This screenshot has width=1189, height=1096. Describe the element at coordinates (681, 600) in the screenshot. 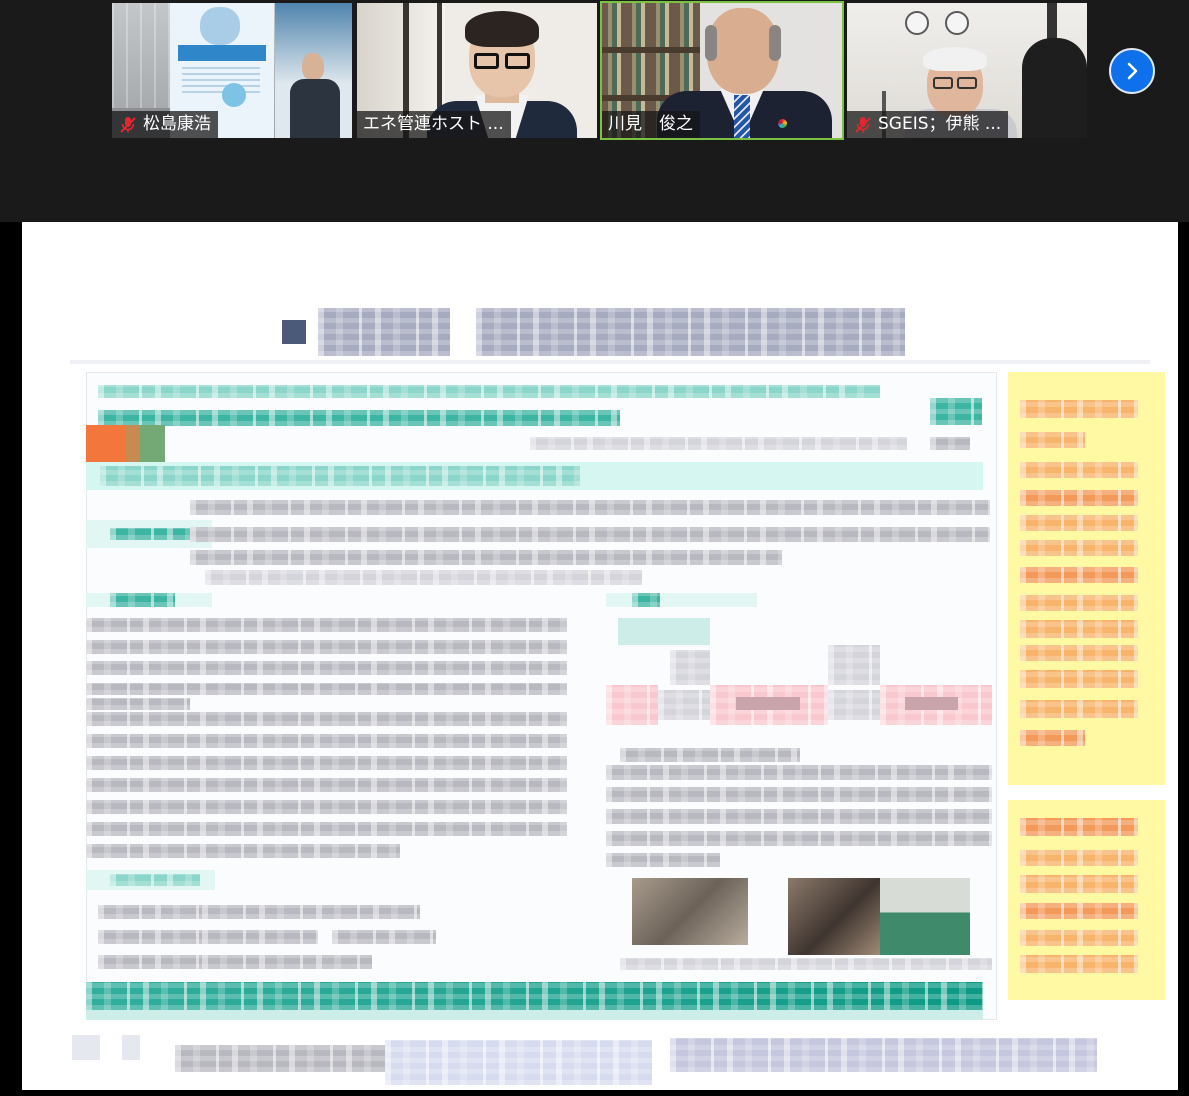

I see `highlight-band` at that location.